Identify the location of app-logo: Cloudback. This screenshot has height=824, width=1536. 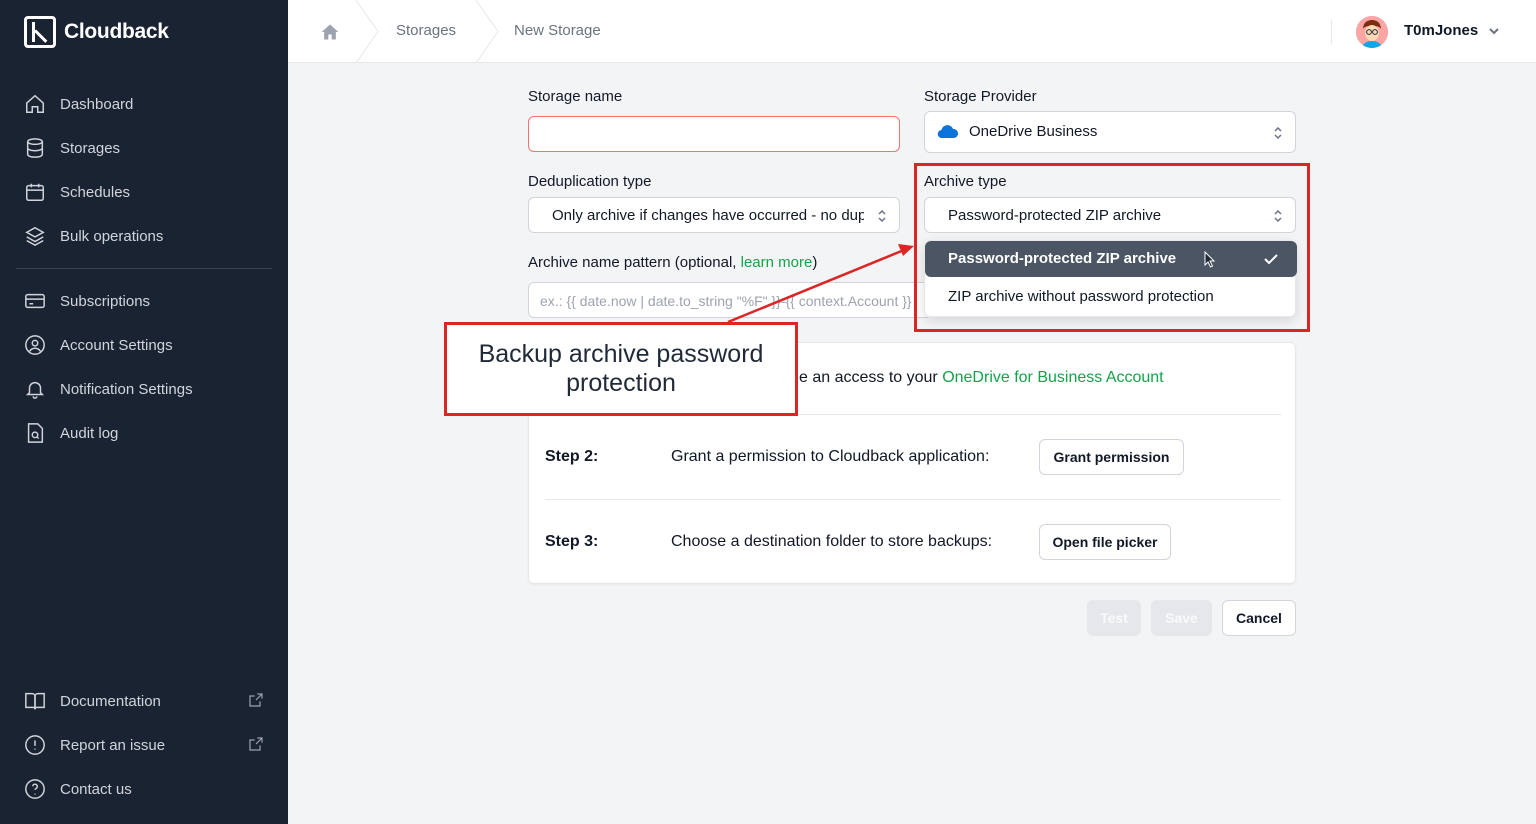
(96, 32).